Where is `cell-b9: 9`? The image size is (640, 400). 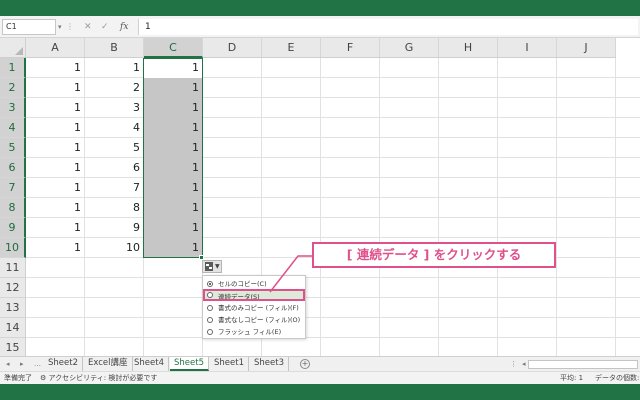 cell-b9: 9 is located at coordinates (114, 228).